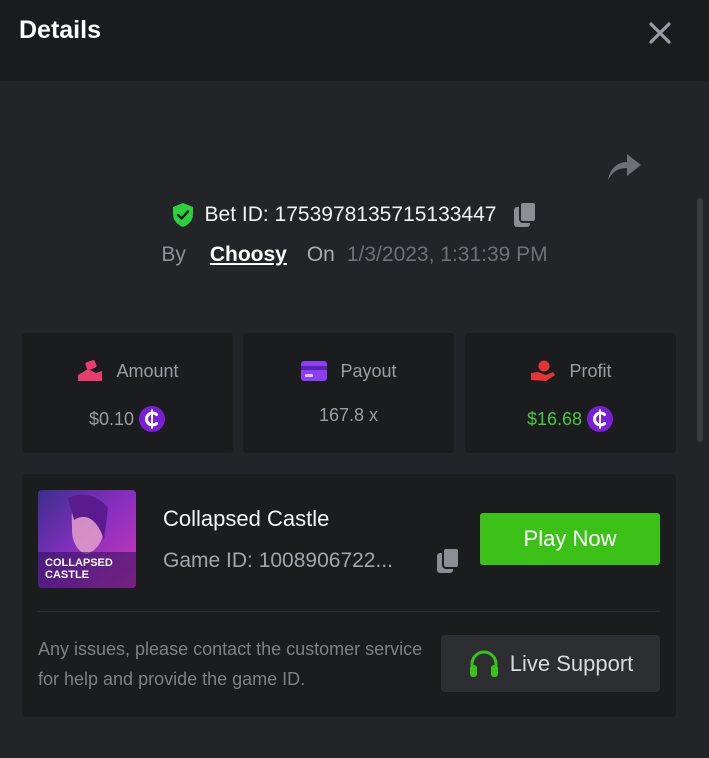 Image resolution: width=709 pixels, height=758 pixels. Describe the element at coordinates (348, 393) in the screenshot. I see `stat-payout: Payout 167.8 x` at that location.